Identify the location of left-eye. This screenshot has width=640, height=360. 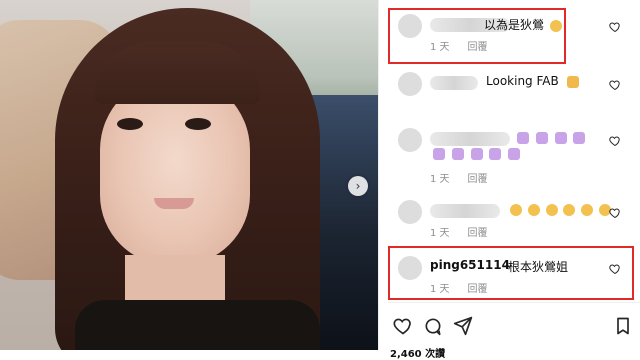
(130, 124).